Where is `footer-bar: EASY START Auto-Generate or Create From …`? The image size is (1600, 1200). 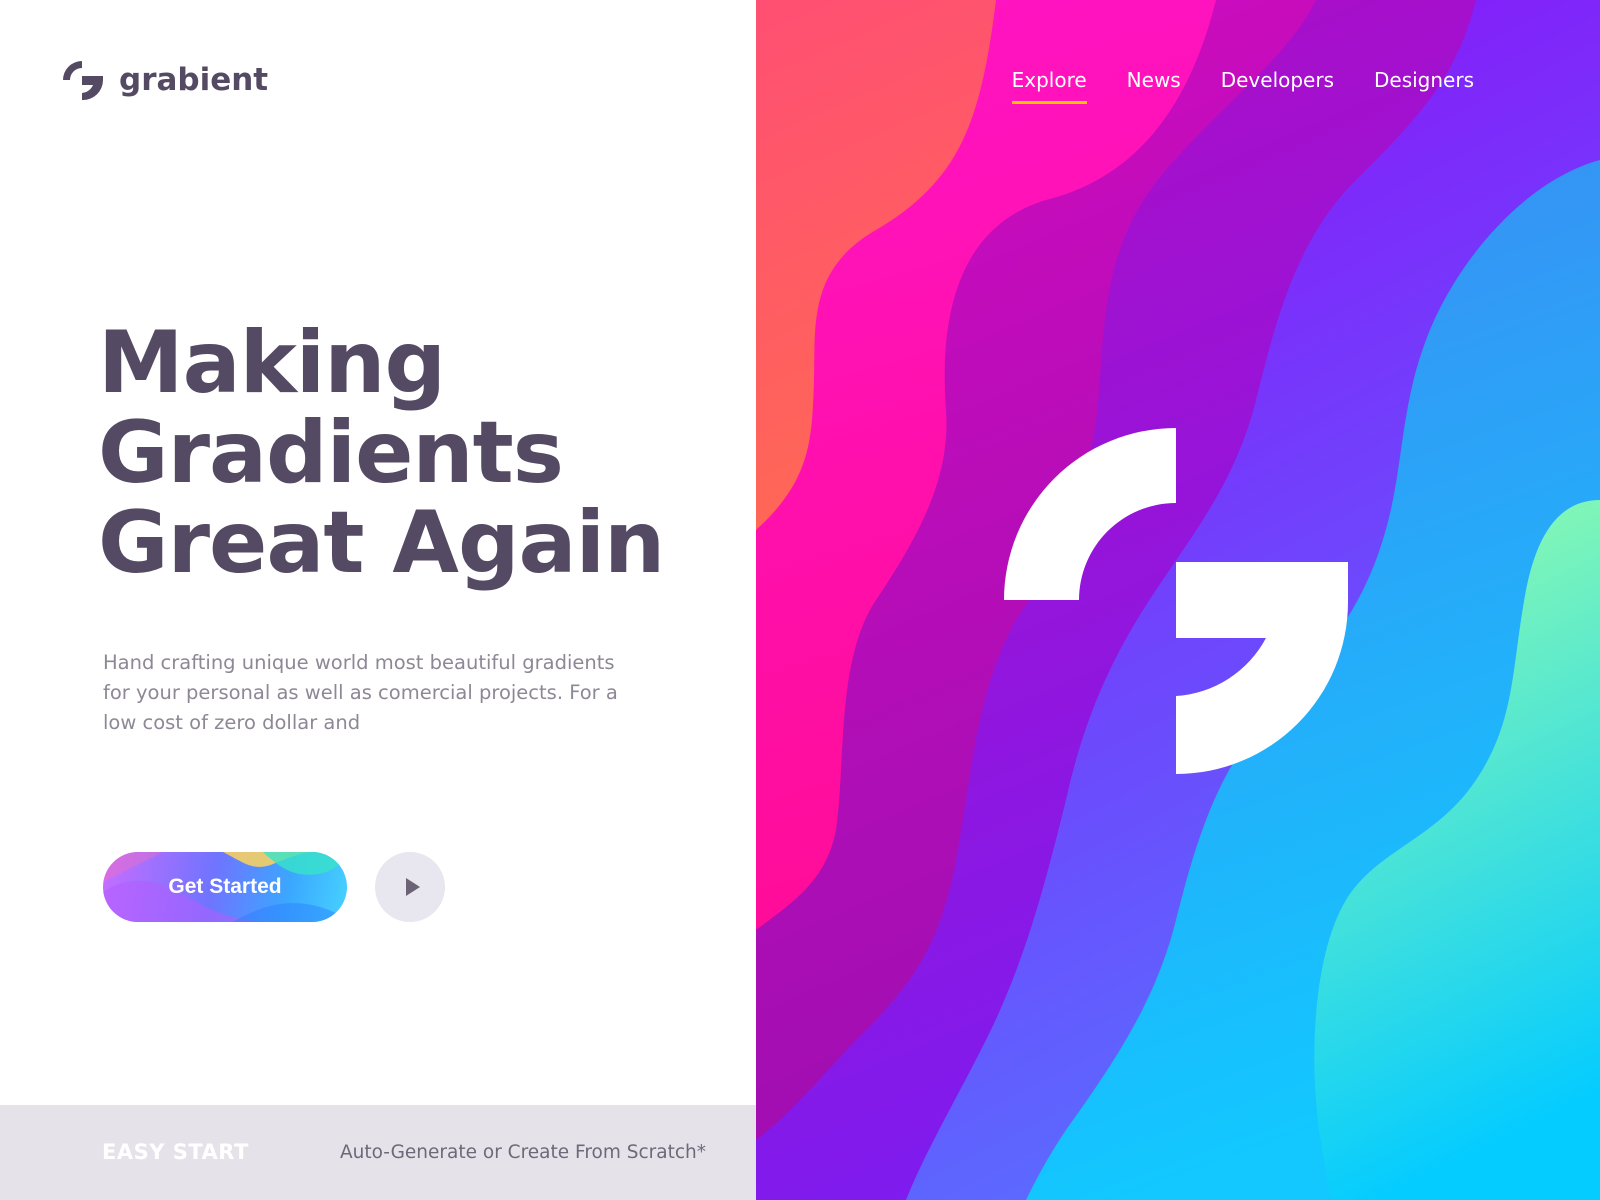
footer-bar: EASY START Auto-Generate or Create From … is located at coordinates (378, 1152).